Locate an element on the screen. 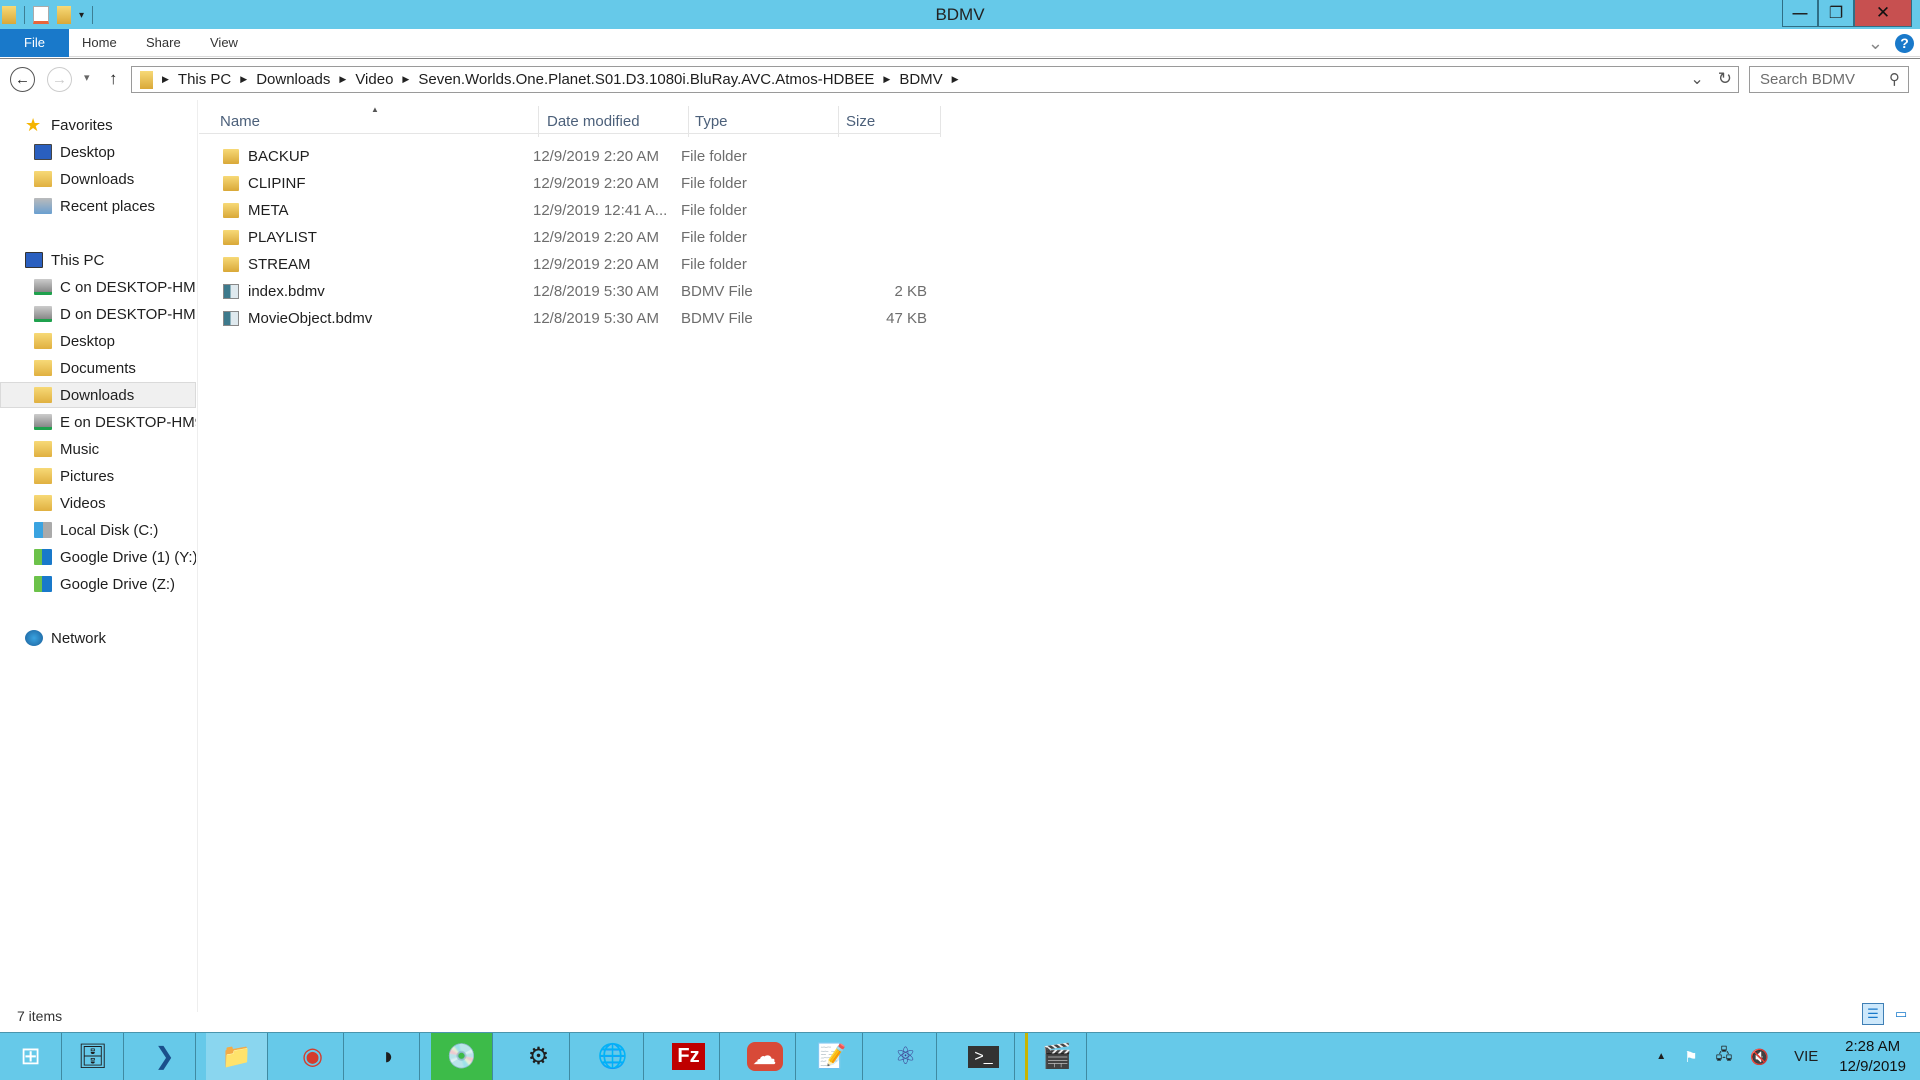 The height and width of the screenshot is (1080, 1920). taskbar-settings-app: ⚙ is located at coordinates (539, 1056).